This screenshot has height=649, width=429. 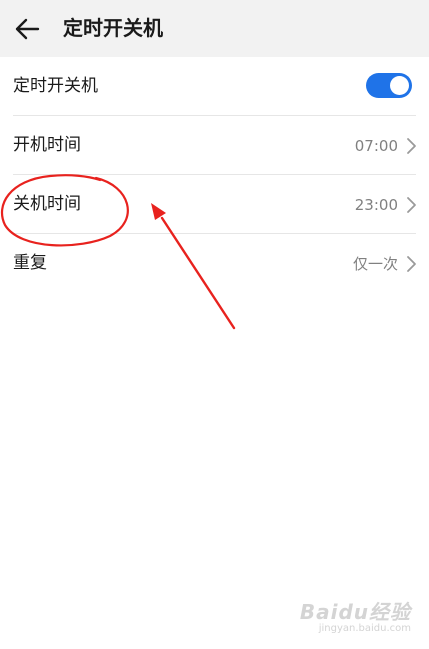 What do you see at coordinates (355, 612) in the screenshot?
I see `watermark-brand: Baidu经验` at bounding box center [355, 612].